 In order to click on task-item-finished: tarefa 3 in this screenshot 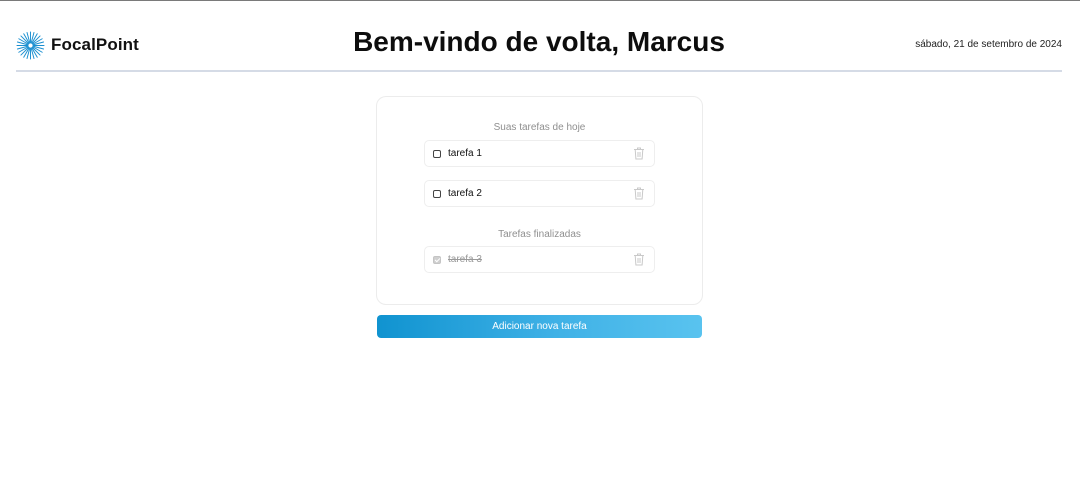, I will do `click(539, 259)`.